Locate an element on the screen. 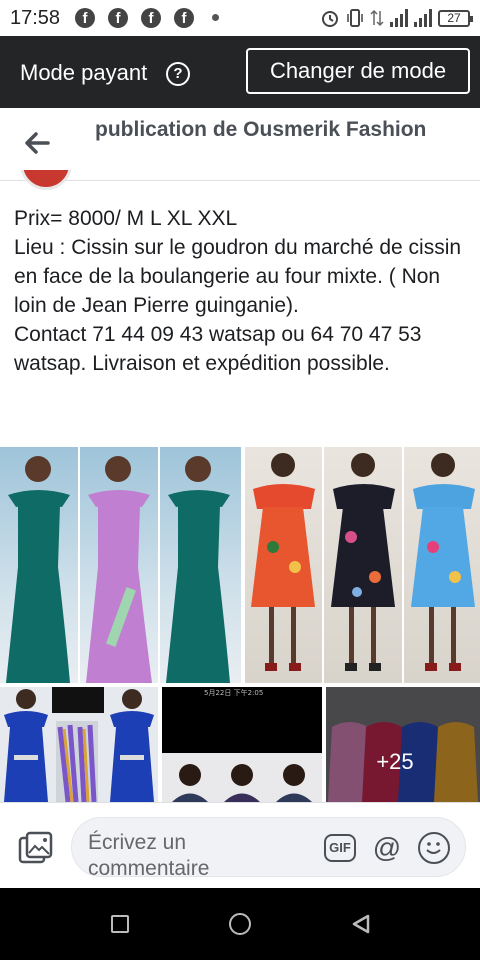  battery-icon: 27 is located at coordinates (455, 18).